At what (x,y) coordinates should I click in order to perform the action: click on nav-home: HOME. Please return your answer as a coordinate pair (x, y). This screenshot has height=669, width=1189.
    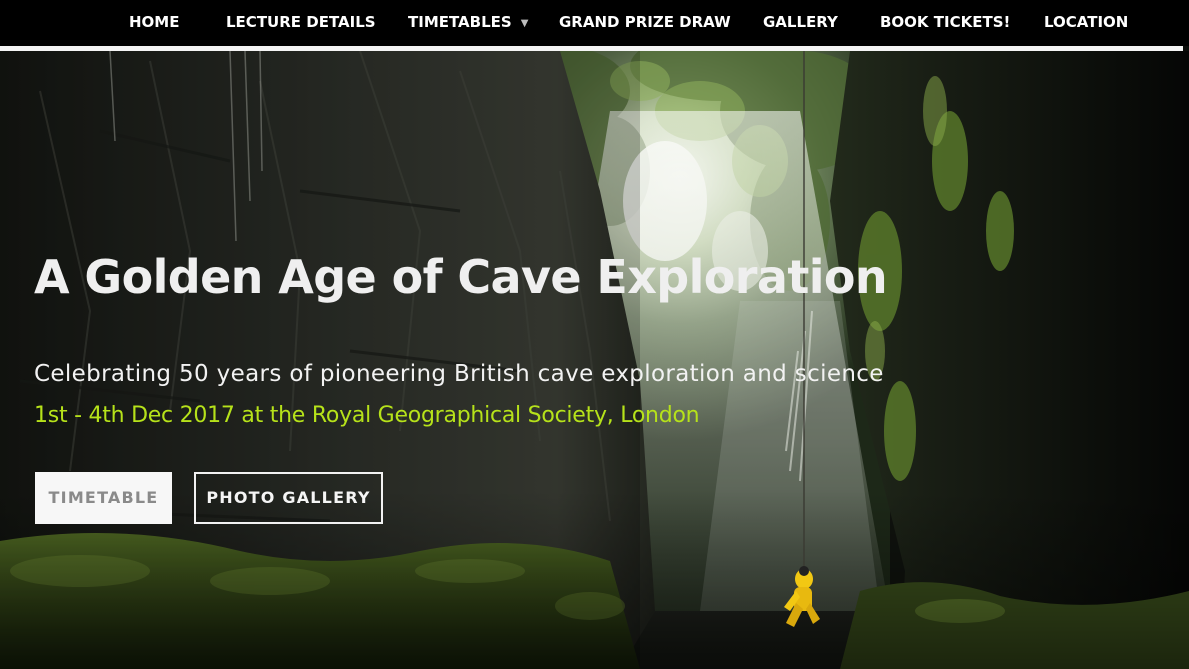
    Looking at the image, I should click on (154, 22).